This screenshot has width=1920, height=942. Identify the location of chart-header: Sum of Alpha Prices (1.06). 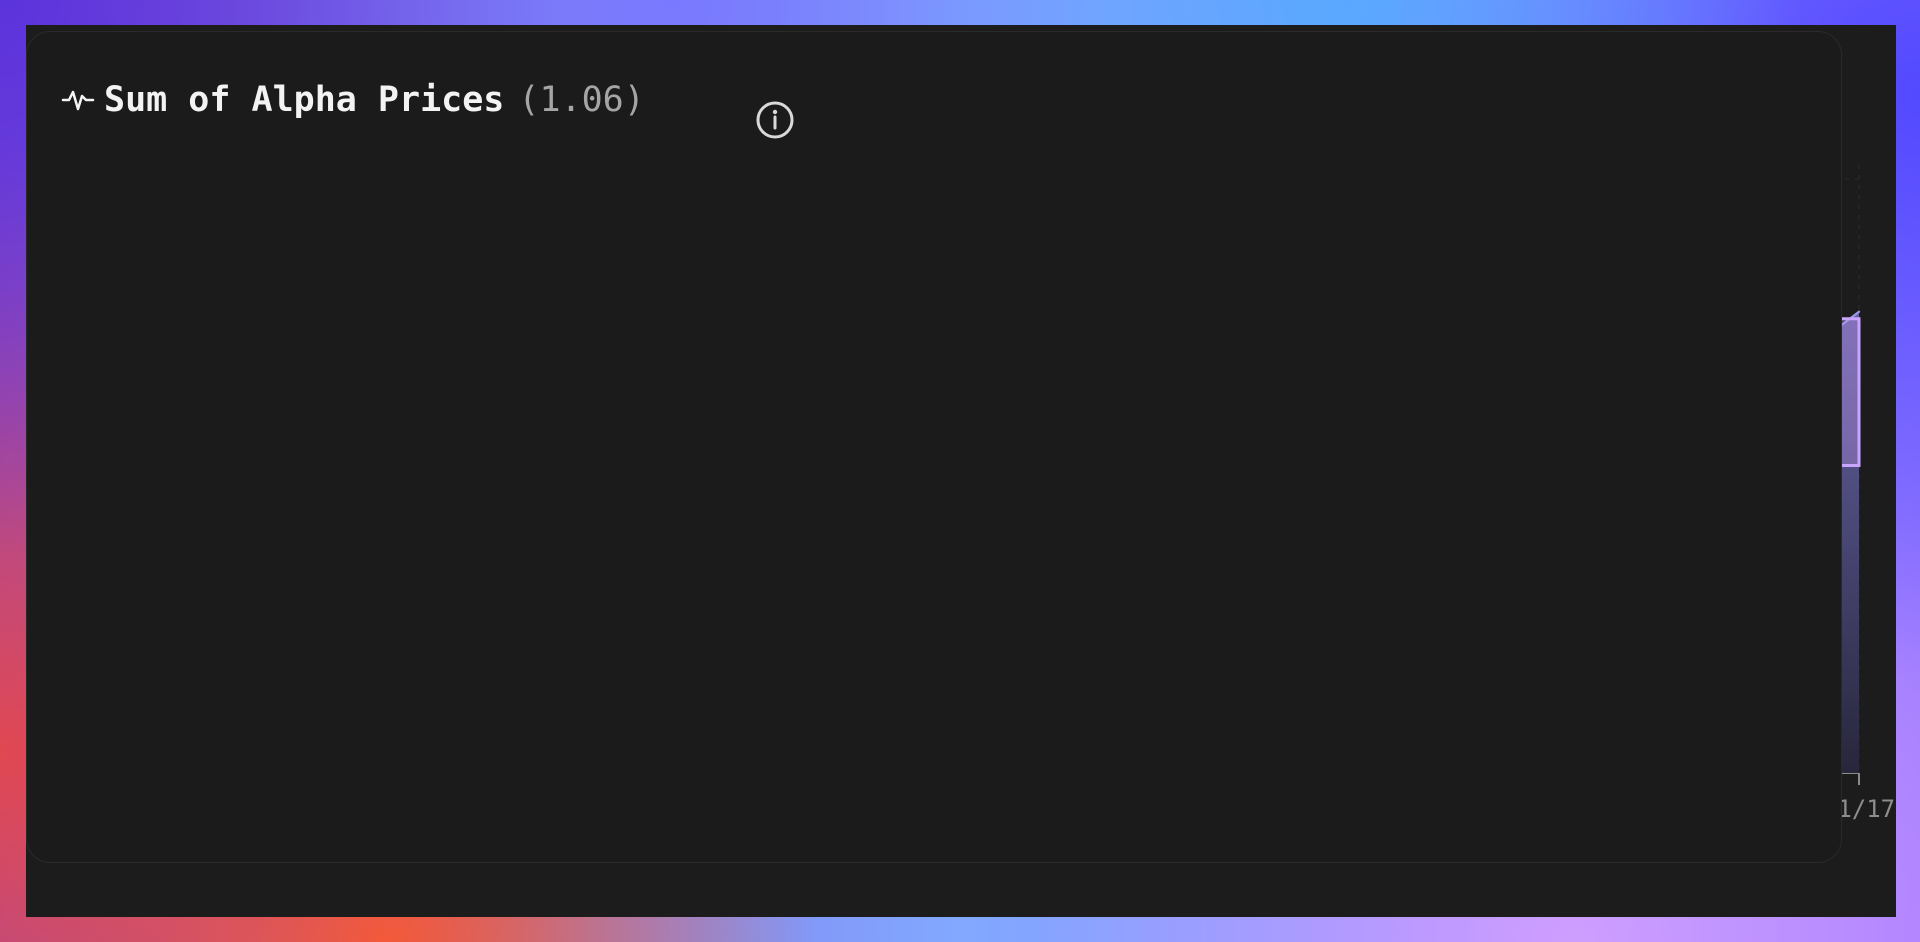
(352, 100).